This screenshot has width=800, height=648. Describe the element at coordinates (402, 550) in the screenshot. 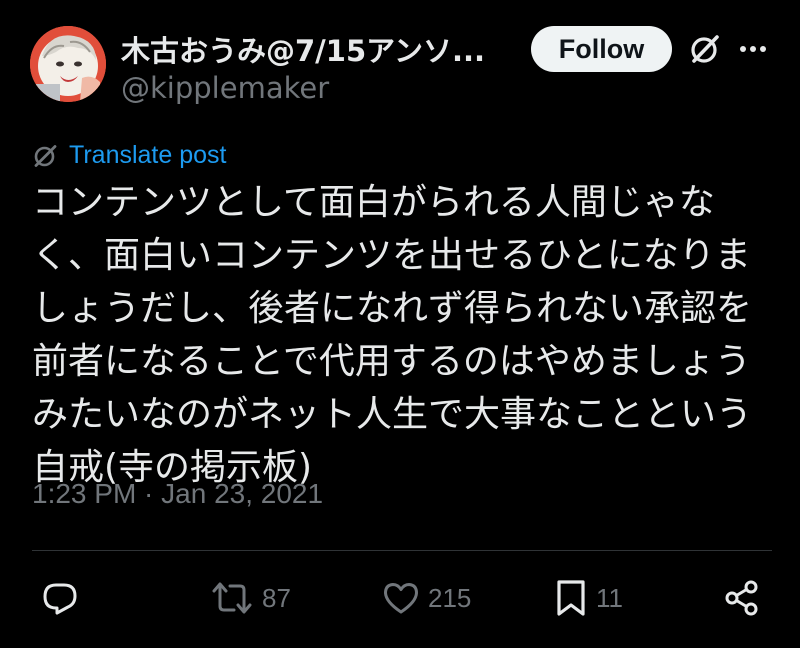

I see `divider` at that location.